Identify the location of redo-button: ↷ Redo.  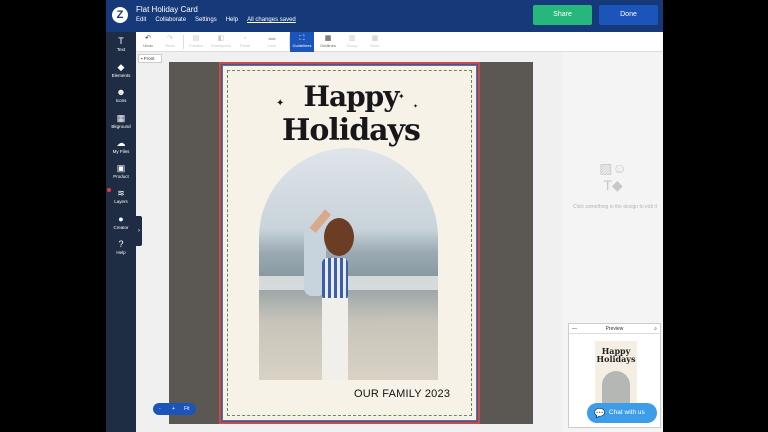
(170, 42).